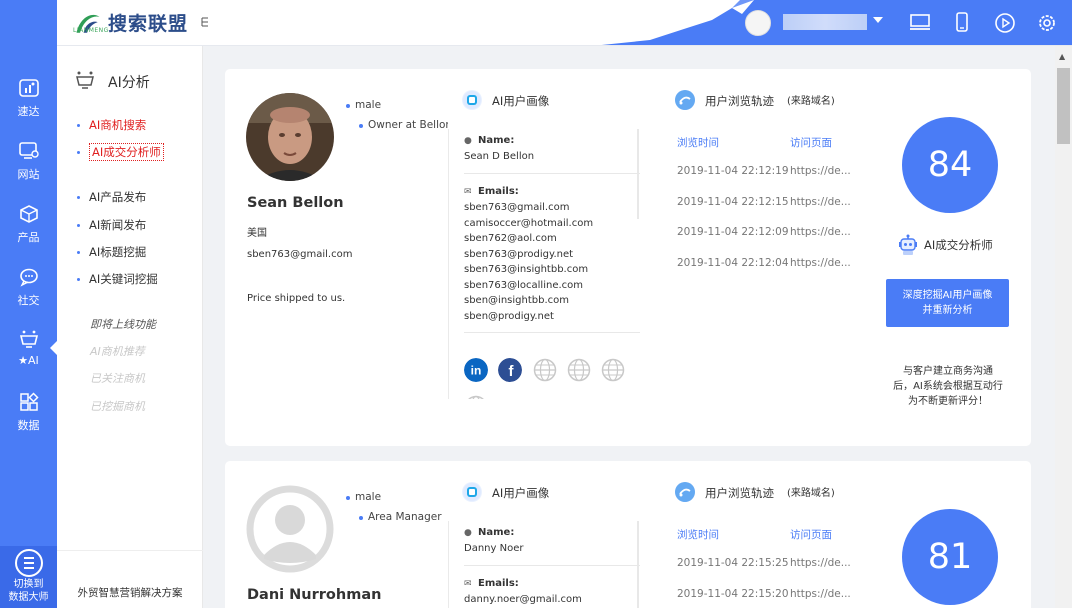 The height and width of the screenshot is (608, 1072). Describe the element at coordinates (962, 22) in the screenshot. I see `mobile-icon` at that location.